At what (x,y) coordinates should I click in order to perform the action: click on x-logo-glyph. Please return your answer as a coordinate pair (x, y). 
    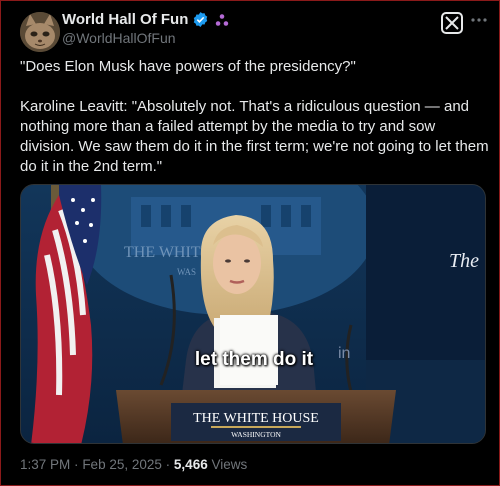
    Looking at the image, I should click on (452, 23).